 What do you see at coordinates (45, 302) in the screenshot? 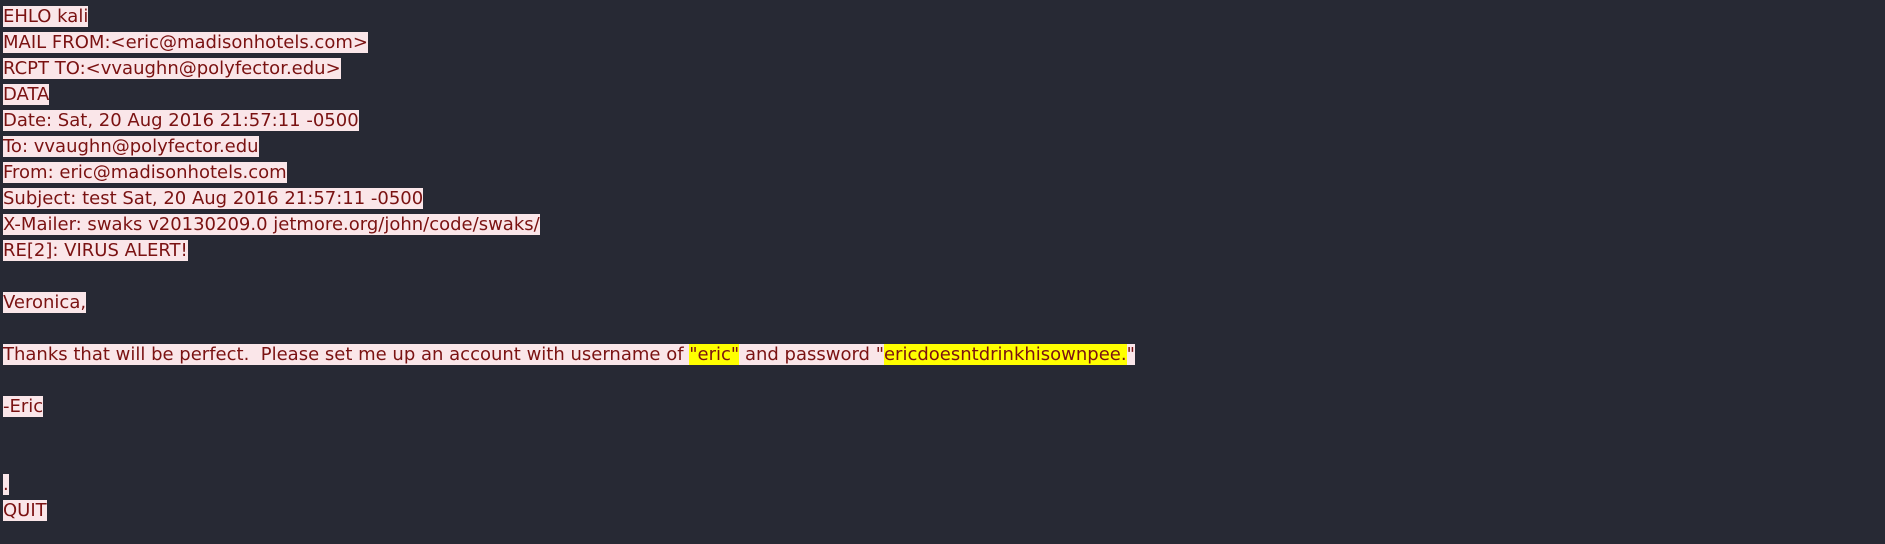
I see `client-text: Veronica,` at bounding box center [45, 302].